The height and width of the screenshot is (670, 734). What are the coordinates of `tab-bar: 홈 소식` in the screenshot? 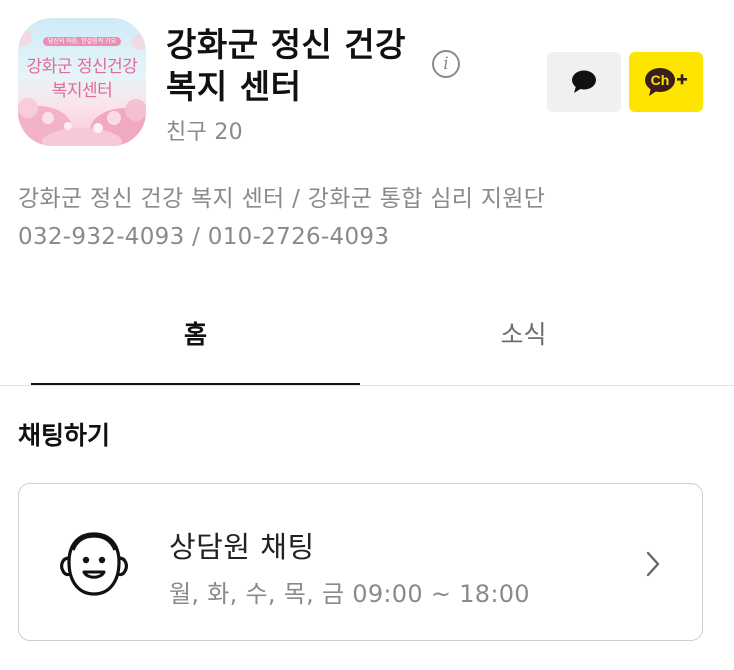 It's located at (367, 343).